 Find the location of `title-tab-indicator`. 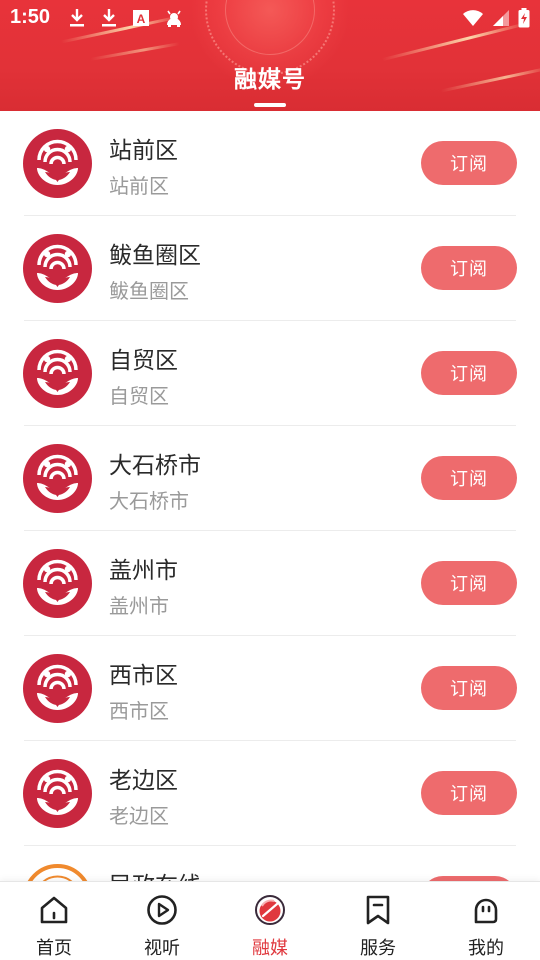

title-tab-indicator is located at coordinates (270, 105).